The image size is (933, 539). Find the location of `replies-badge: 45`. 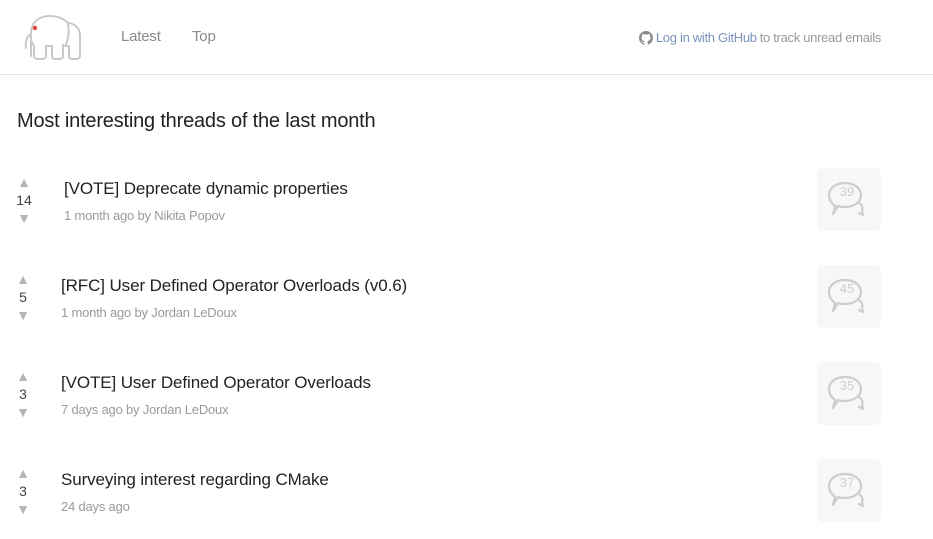

replies-badge: 45 is located at coordinates (849, 296).